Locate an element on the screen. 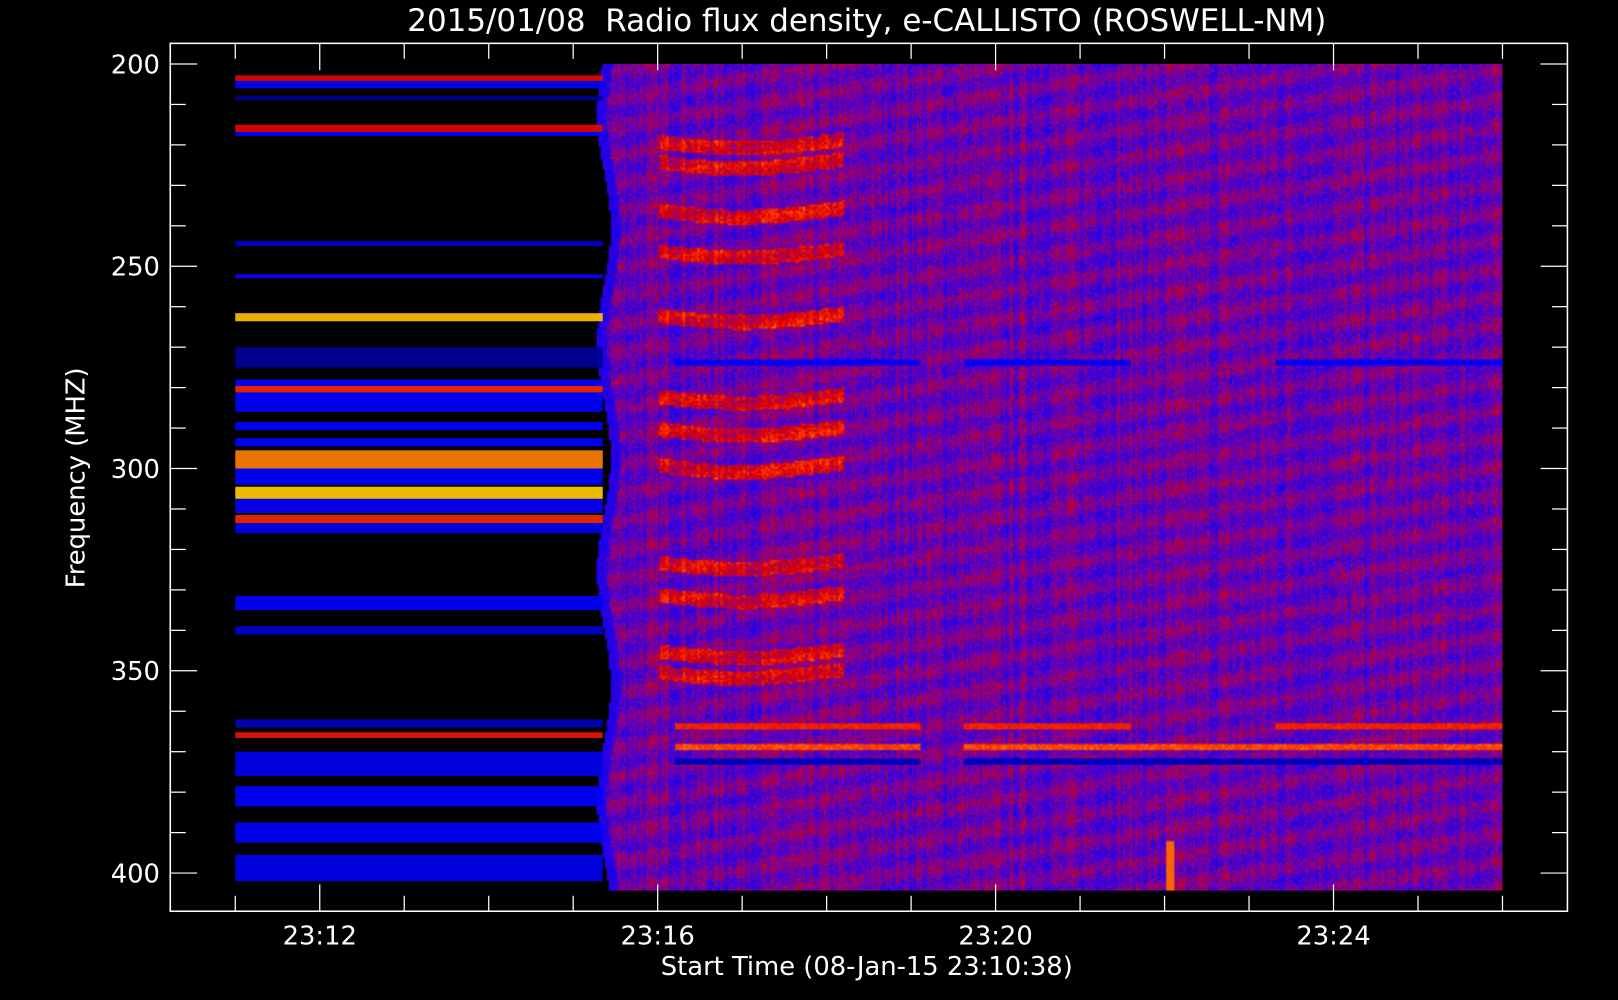 This screenshot has width=1618, height=1000. y-tick-label: 200 is located at coordinates (135, 65).